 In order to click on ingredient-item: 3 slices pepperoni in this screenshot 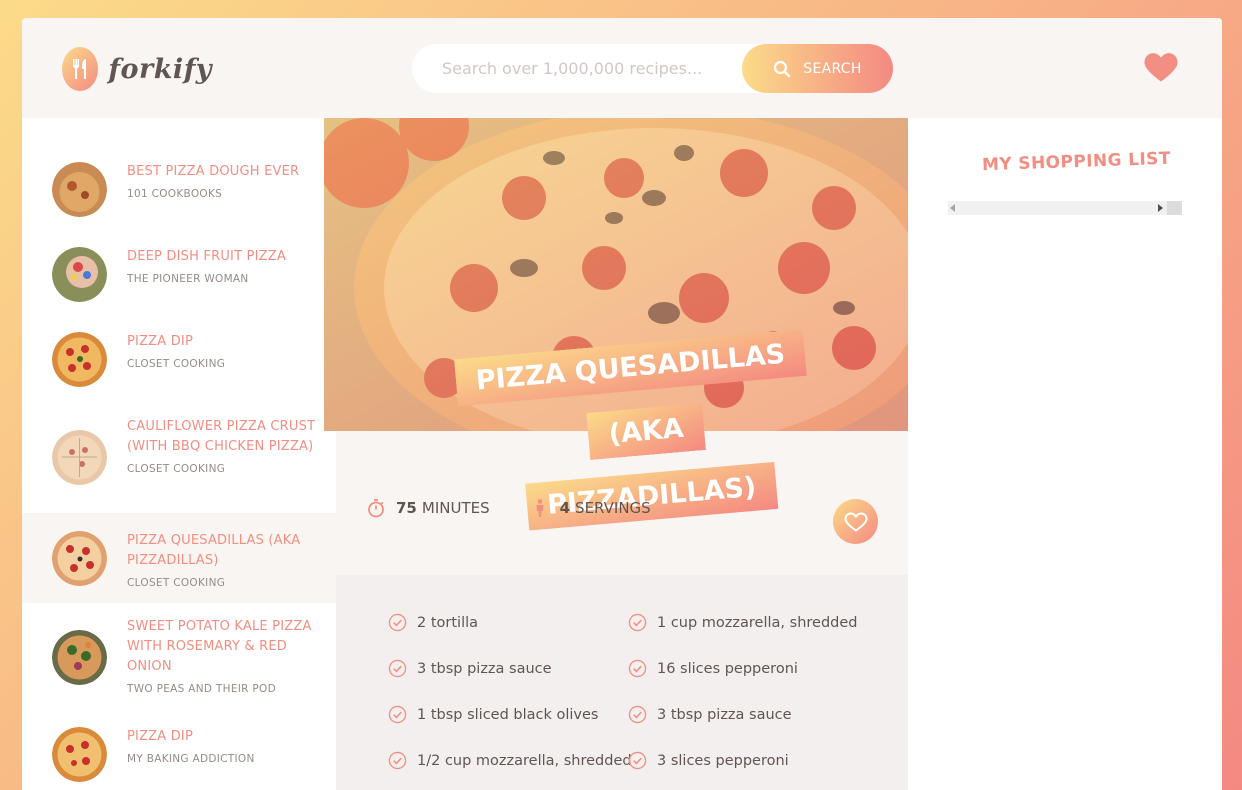, I will do `click(708, 760)`.